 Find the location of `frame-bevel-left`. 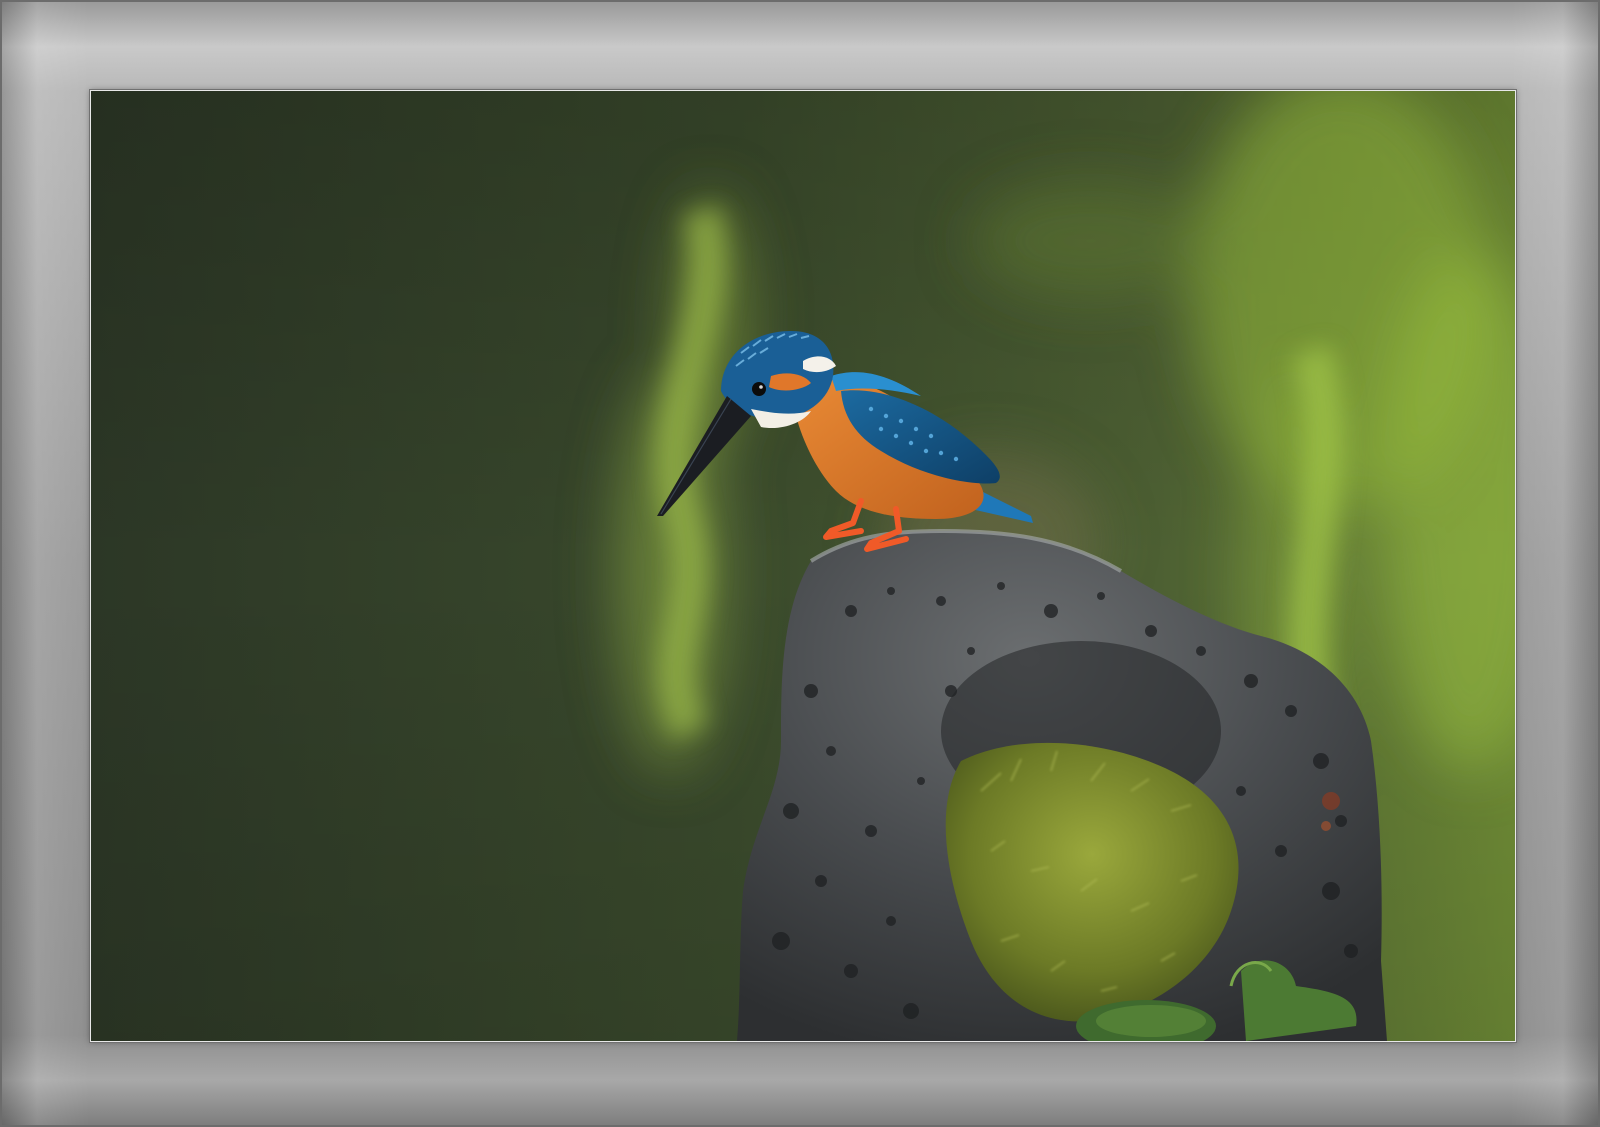

frame-bevel-left is located at coordinates (46, 563).